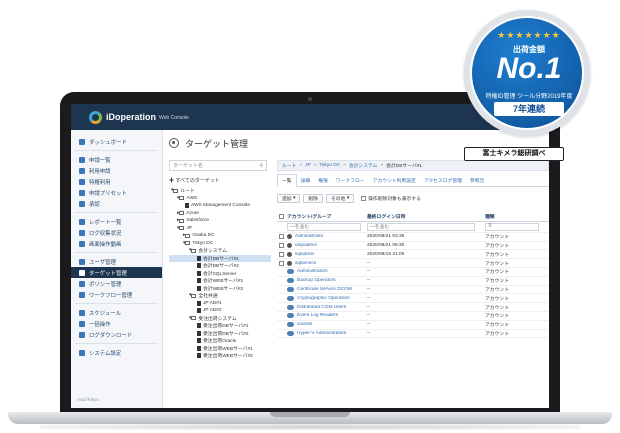 This screenshot has width=620, height=433. Describe the element at coordinates (220, 304) in the screenshot. I see `tree-node: JP AD#1` at that location.